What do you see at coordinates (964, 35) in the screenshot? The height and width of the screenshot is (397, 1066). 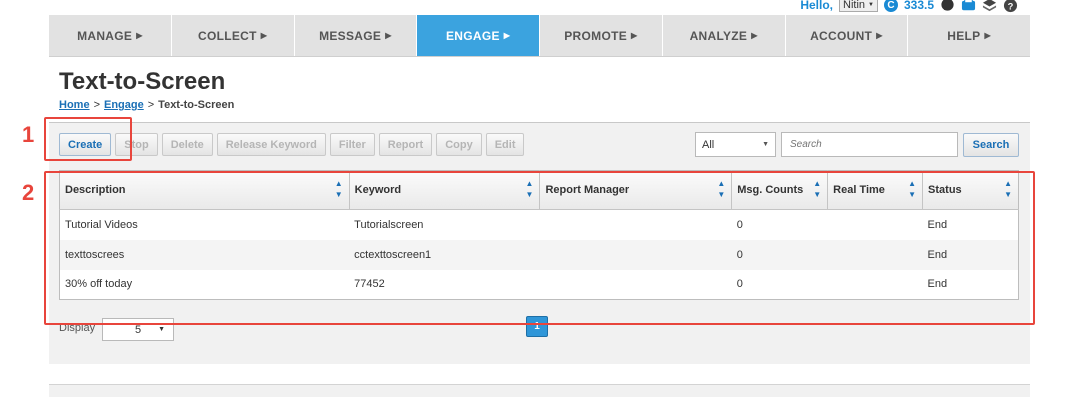 I see `nav-label: HELP` at bounding box center [964, 35].